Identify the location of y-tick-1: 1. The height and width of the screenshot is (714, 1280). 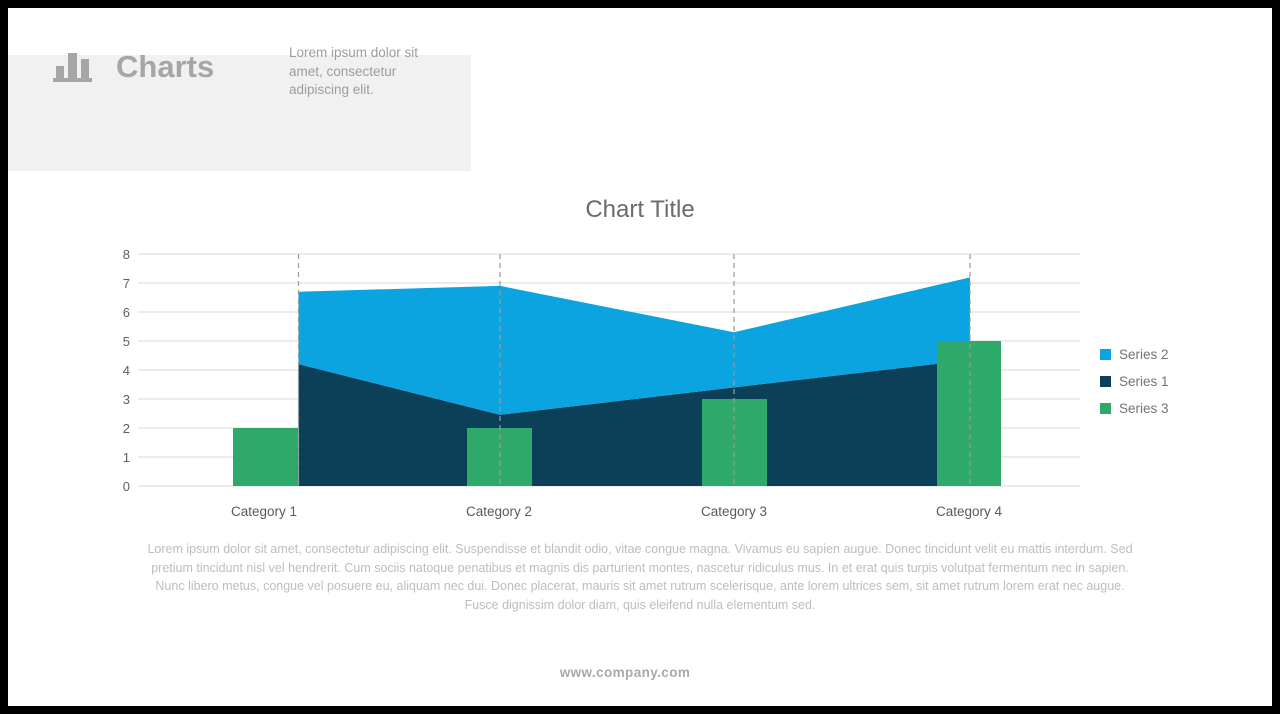
(126, 457).